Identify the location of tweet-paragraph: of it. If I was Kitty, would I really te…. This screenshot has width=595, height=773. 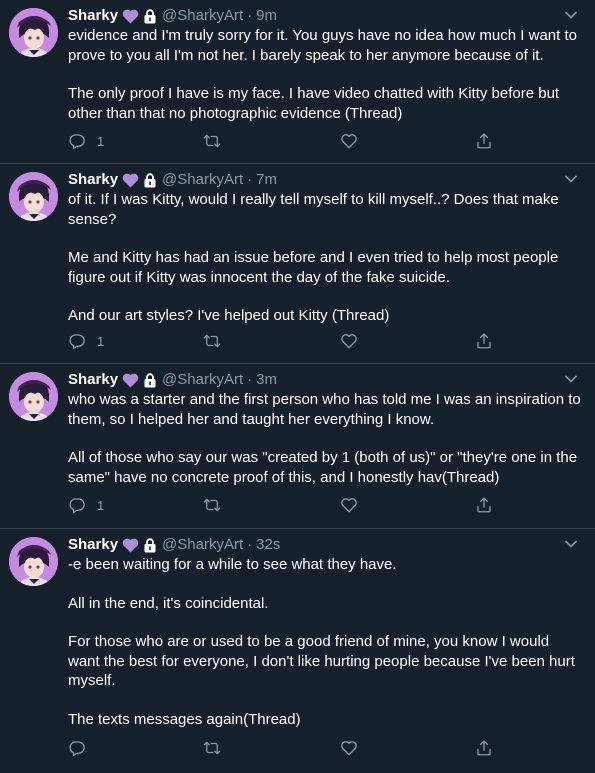
(313, 209).